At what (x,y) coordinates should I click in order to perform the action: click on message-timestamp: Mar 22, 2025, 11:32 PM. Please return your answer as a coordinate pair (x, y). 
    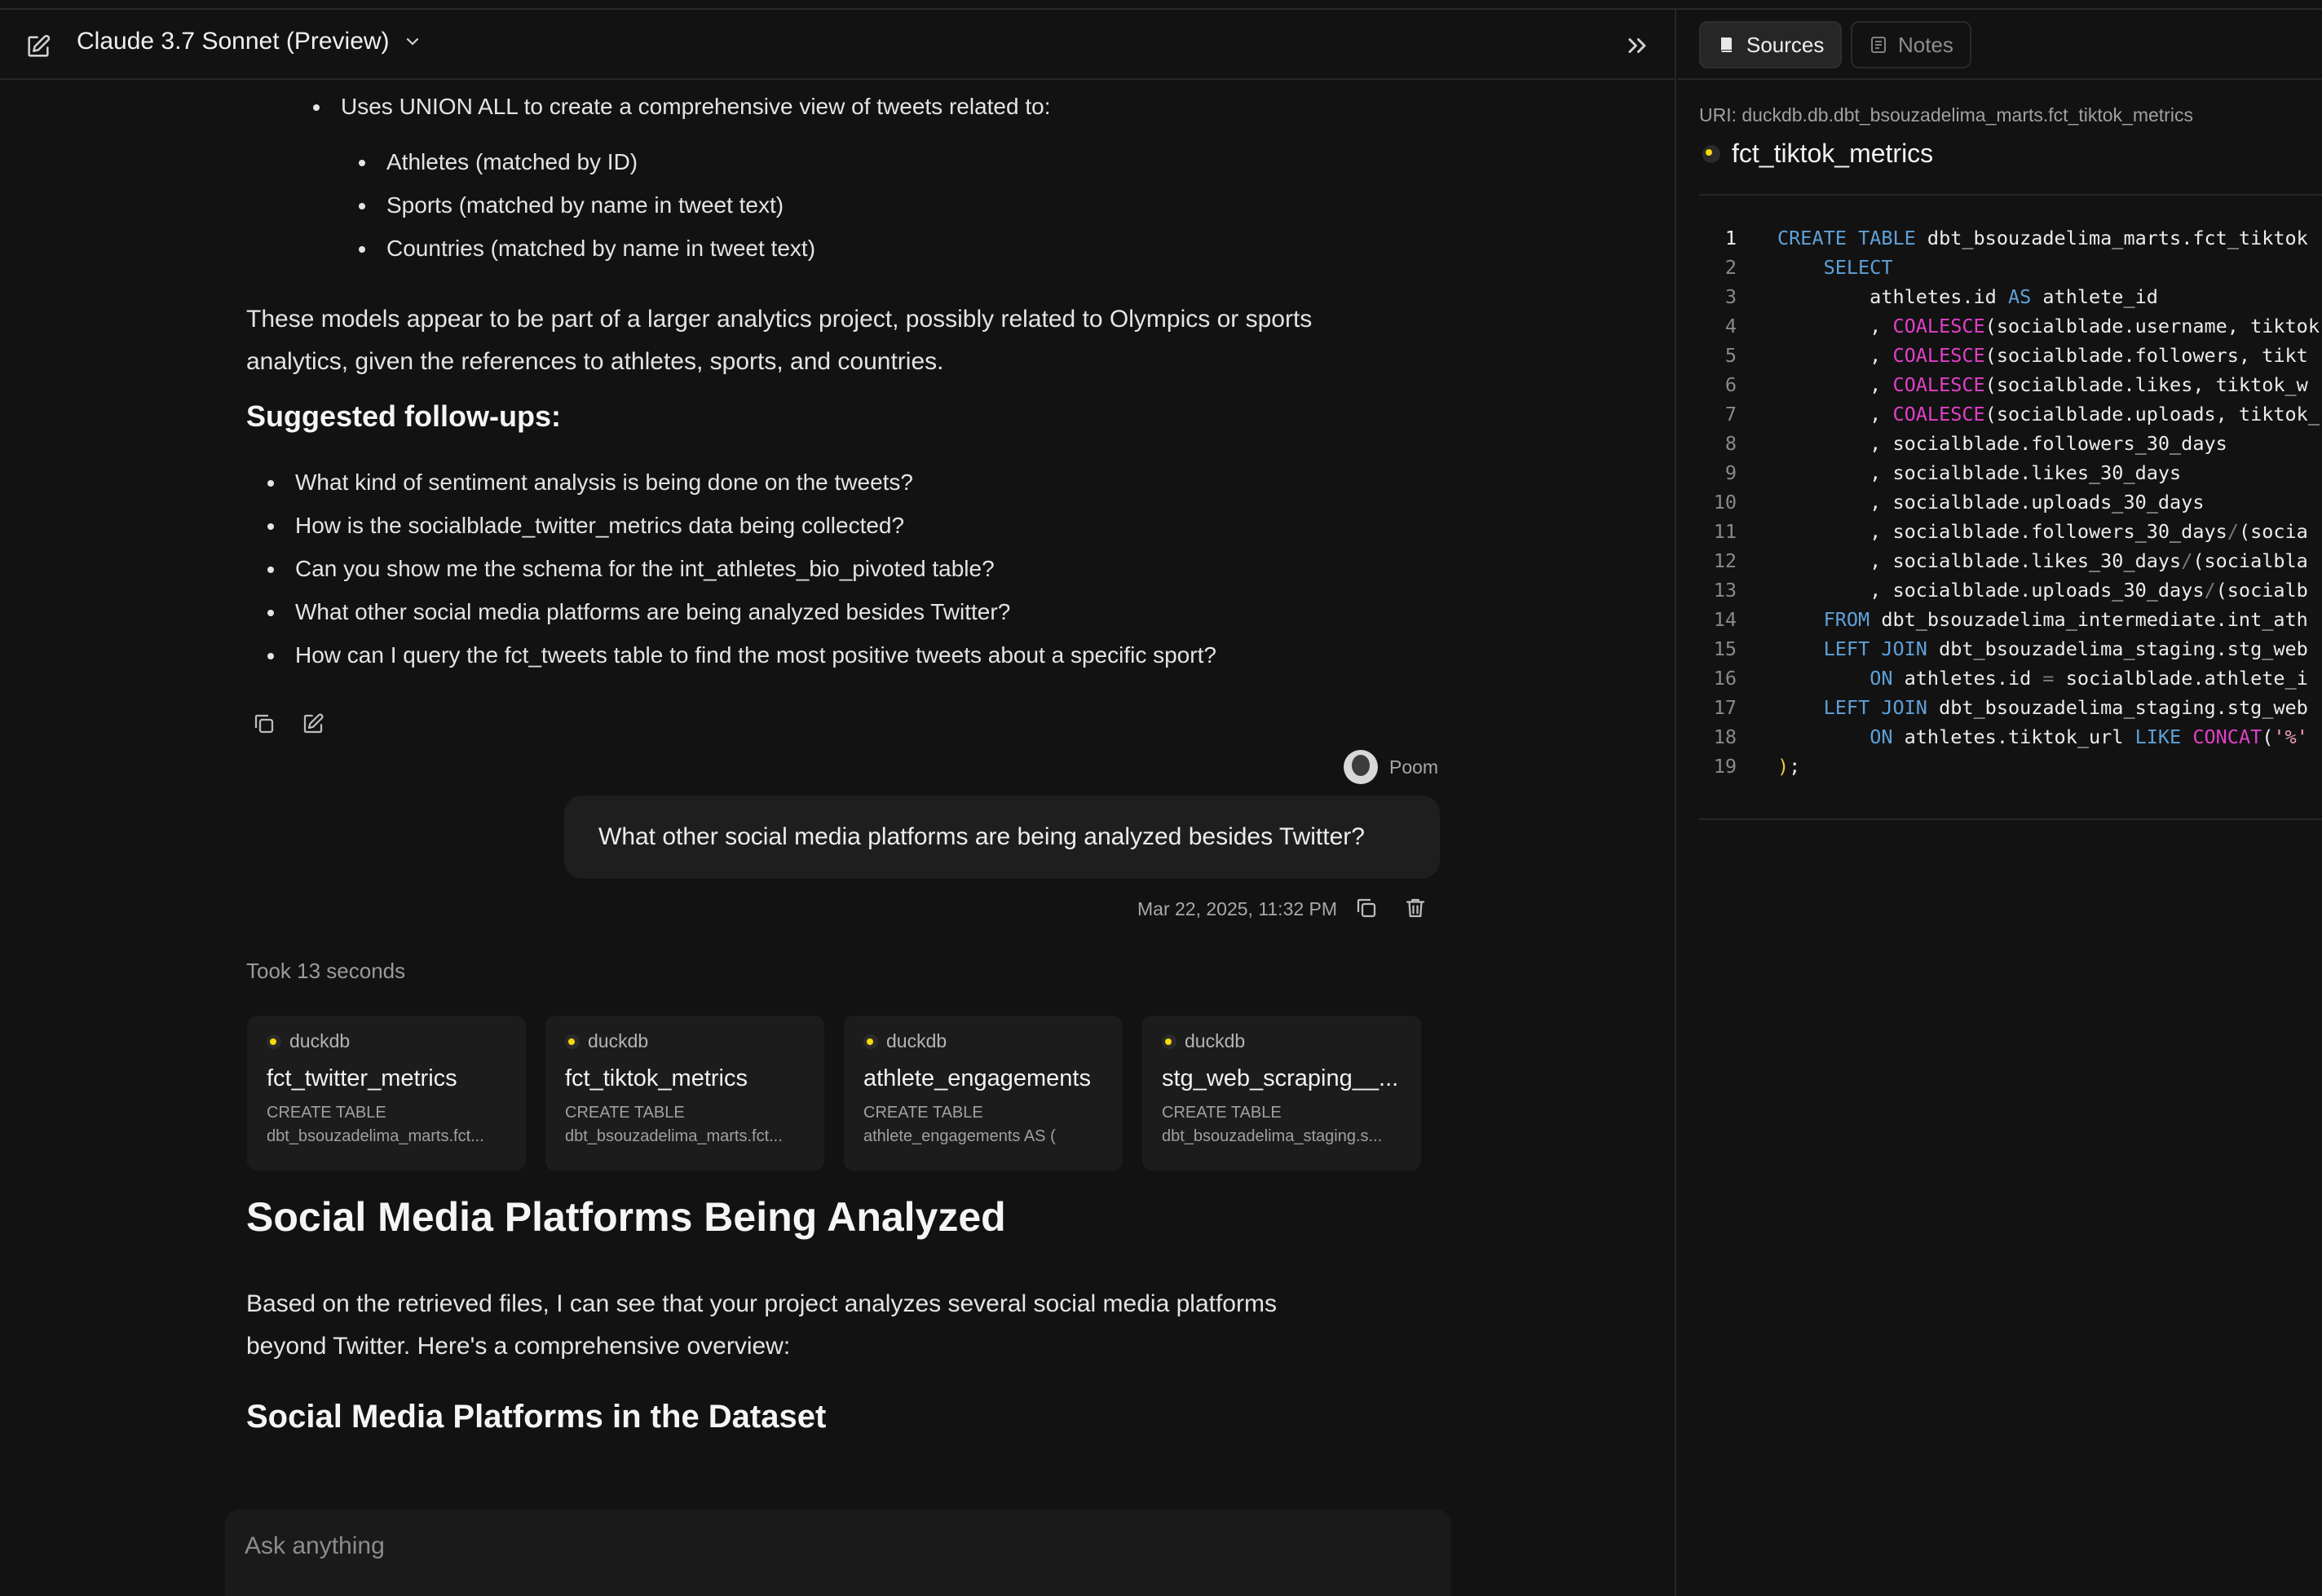
    Looking at the image, I should click on (1237, 908).